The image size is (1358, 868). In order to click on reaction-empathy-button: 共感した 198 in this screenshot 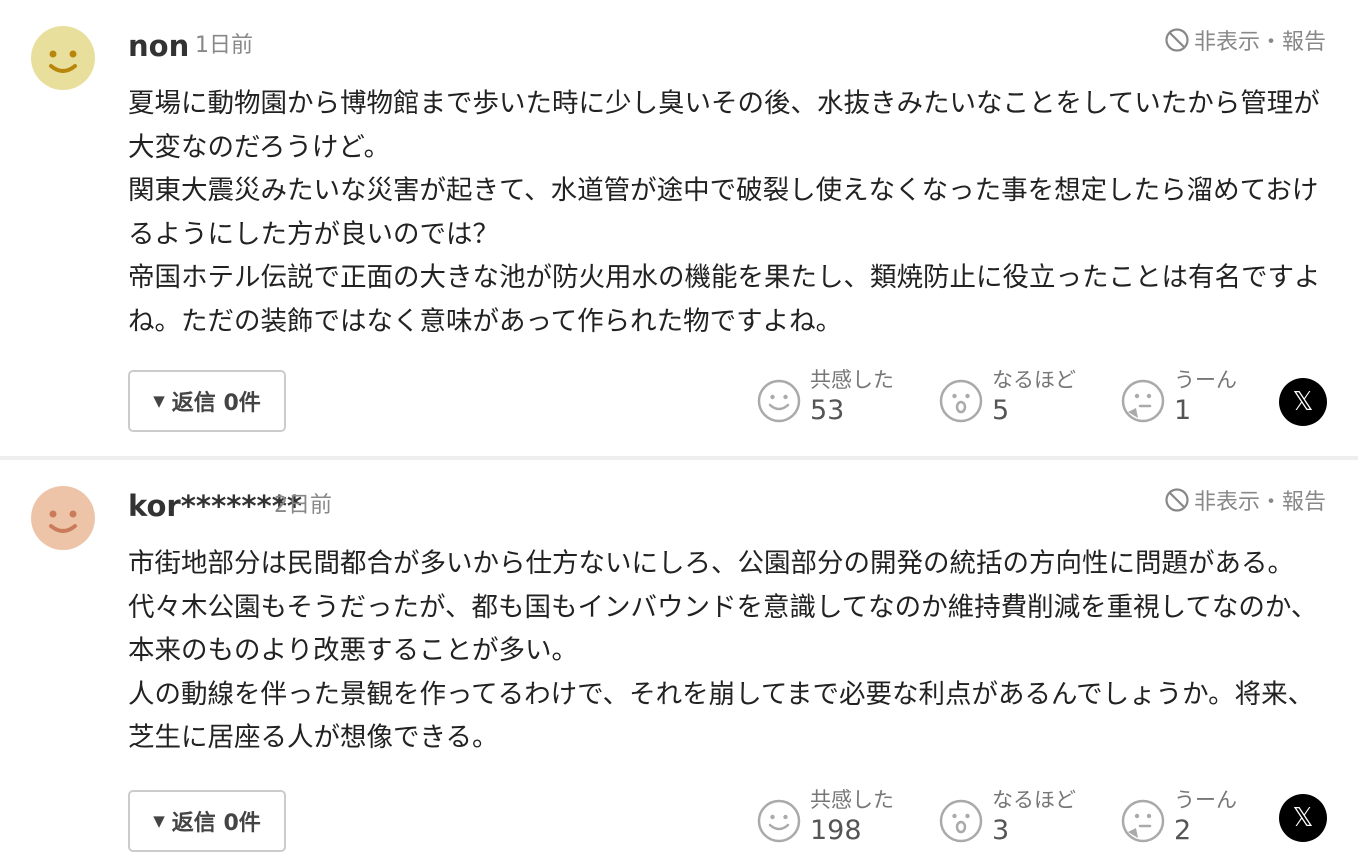, I will do `click(825, 817)`.